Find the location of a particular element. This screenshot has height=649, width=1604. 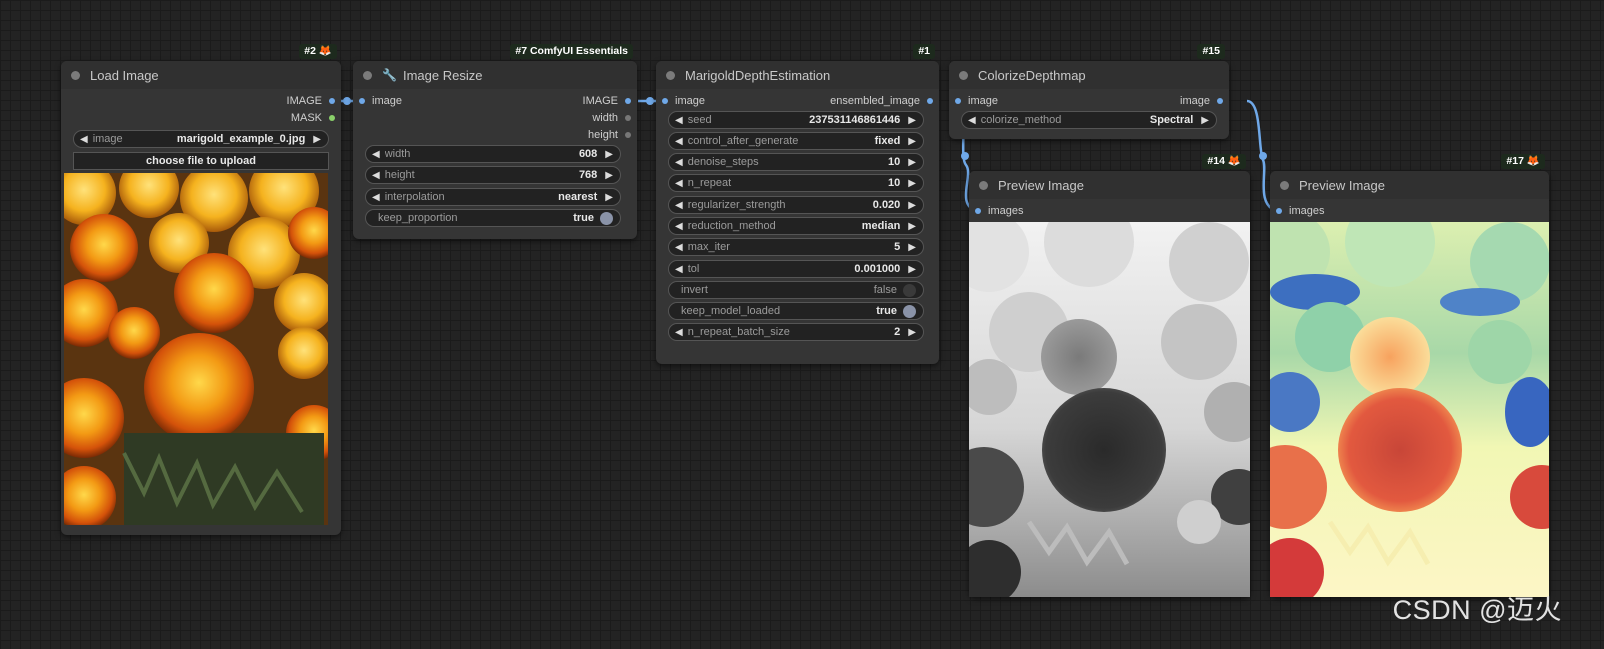

reduction-method-combo: ◀ reduction_method median ▶ is located at coordinates (796, 226).